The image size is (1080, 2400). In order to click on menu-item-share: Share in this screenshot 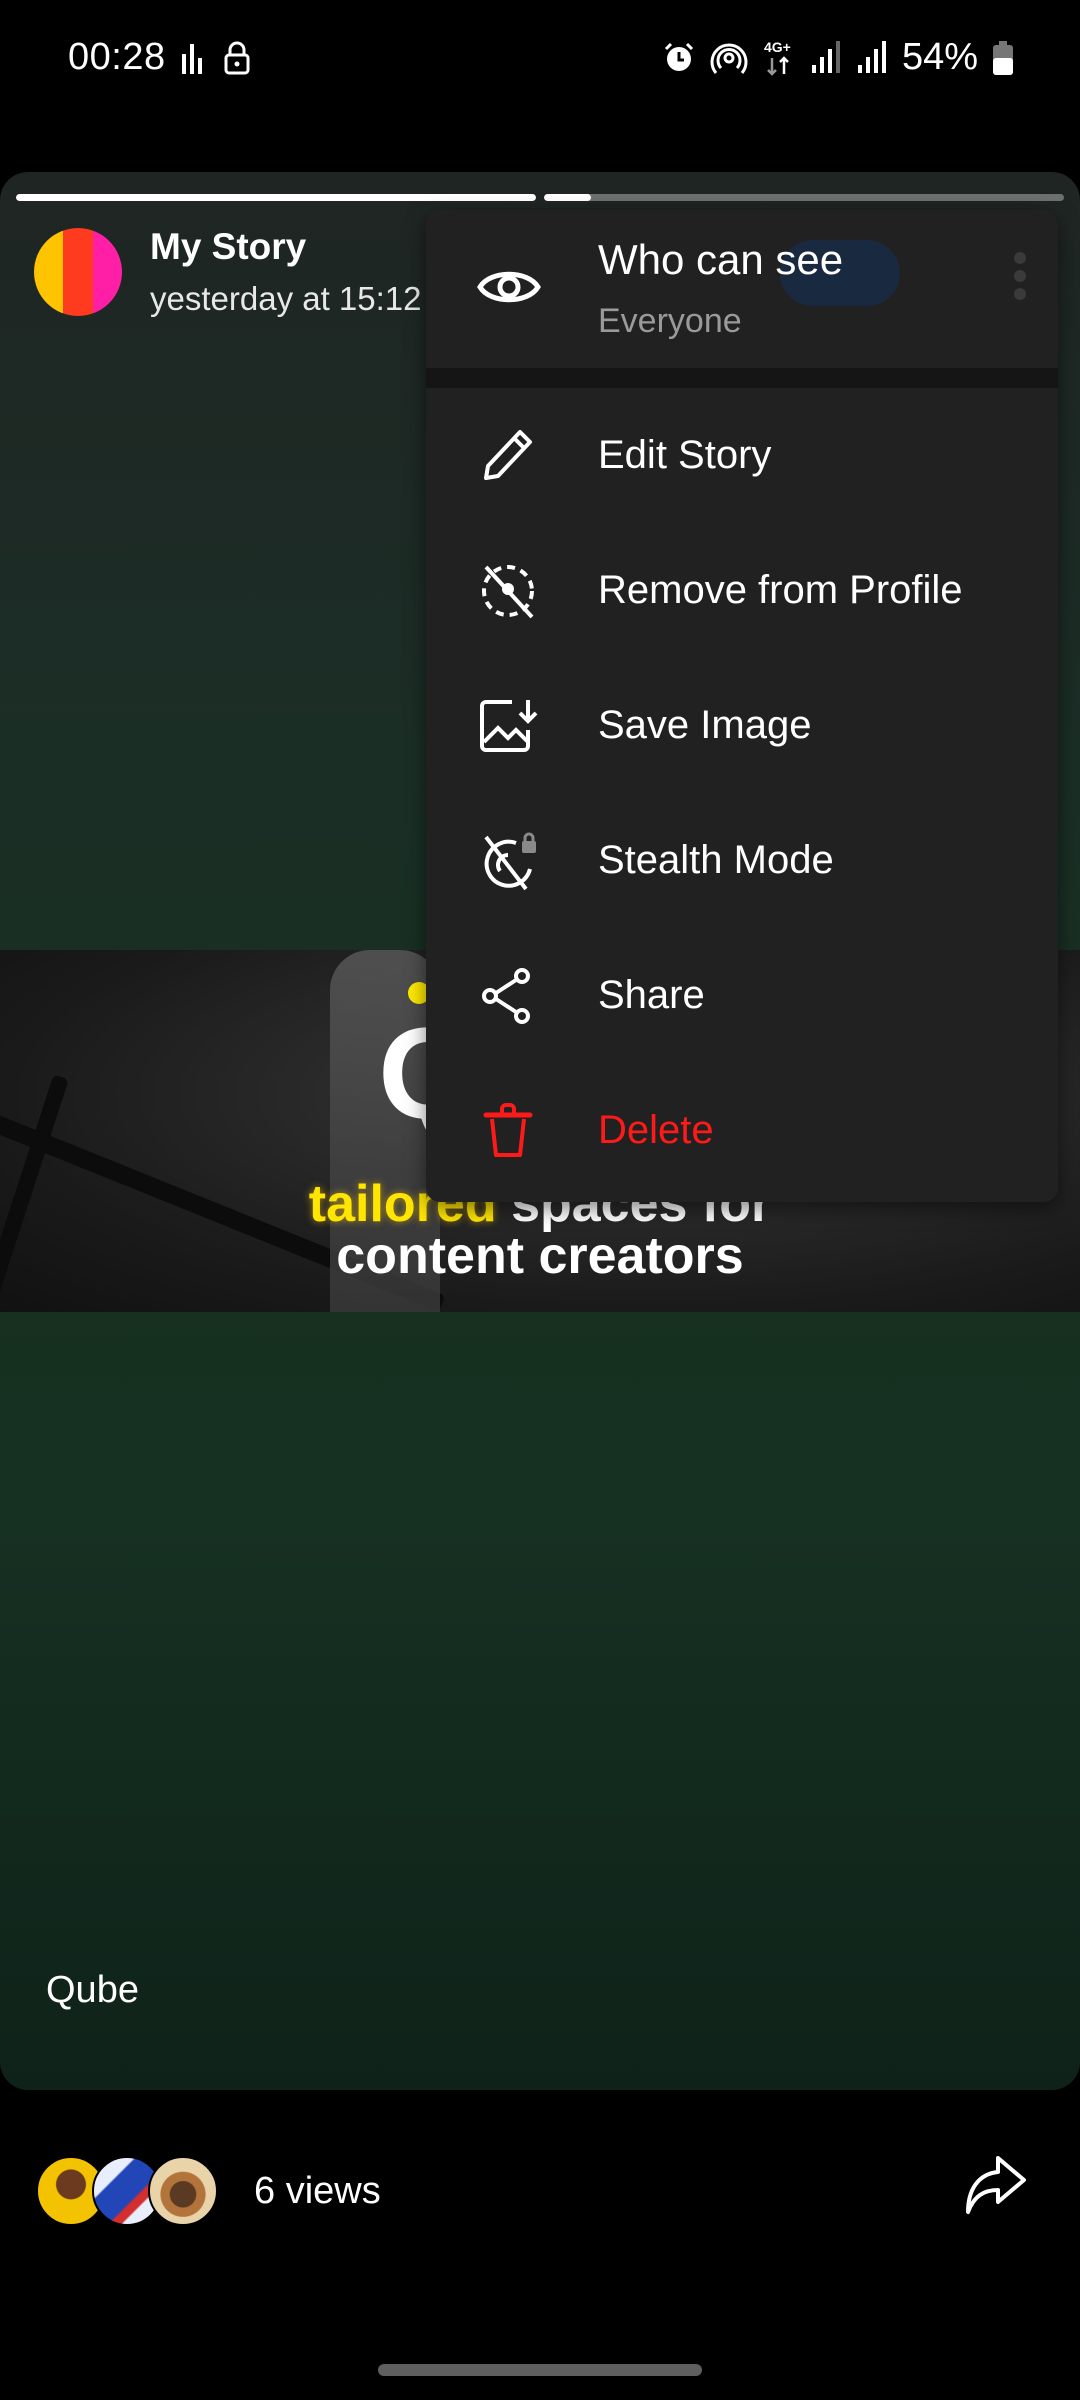, I will do `click(742, 995)`.